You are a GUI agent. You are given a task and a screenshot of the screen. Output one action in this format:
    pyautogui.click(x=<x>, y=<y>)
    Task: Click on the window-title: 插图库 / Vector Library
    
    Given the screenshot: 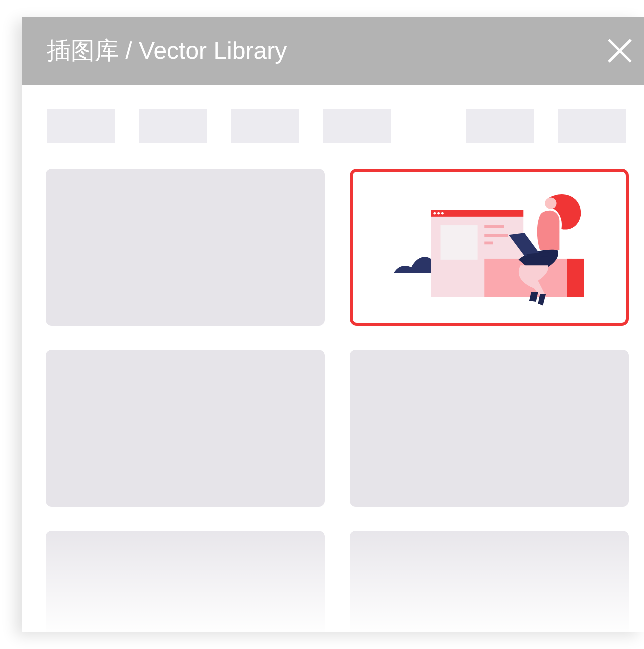 What is the action you would take?
    pyautogui.click(x=167, y=52)
    